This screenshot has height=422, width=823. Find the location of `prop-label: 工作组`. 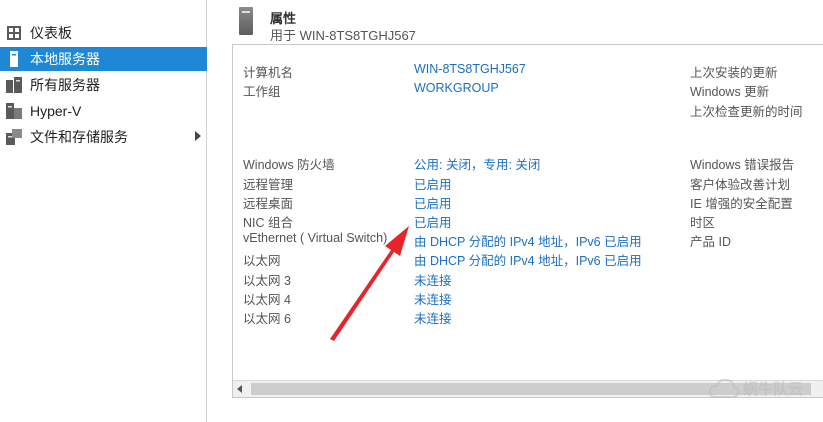

prop-label: 工作组 is located at coordinates (262, 92).